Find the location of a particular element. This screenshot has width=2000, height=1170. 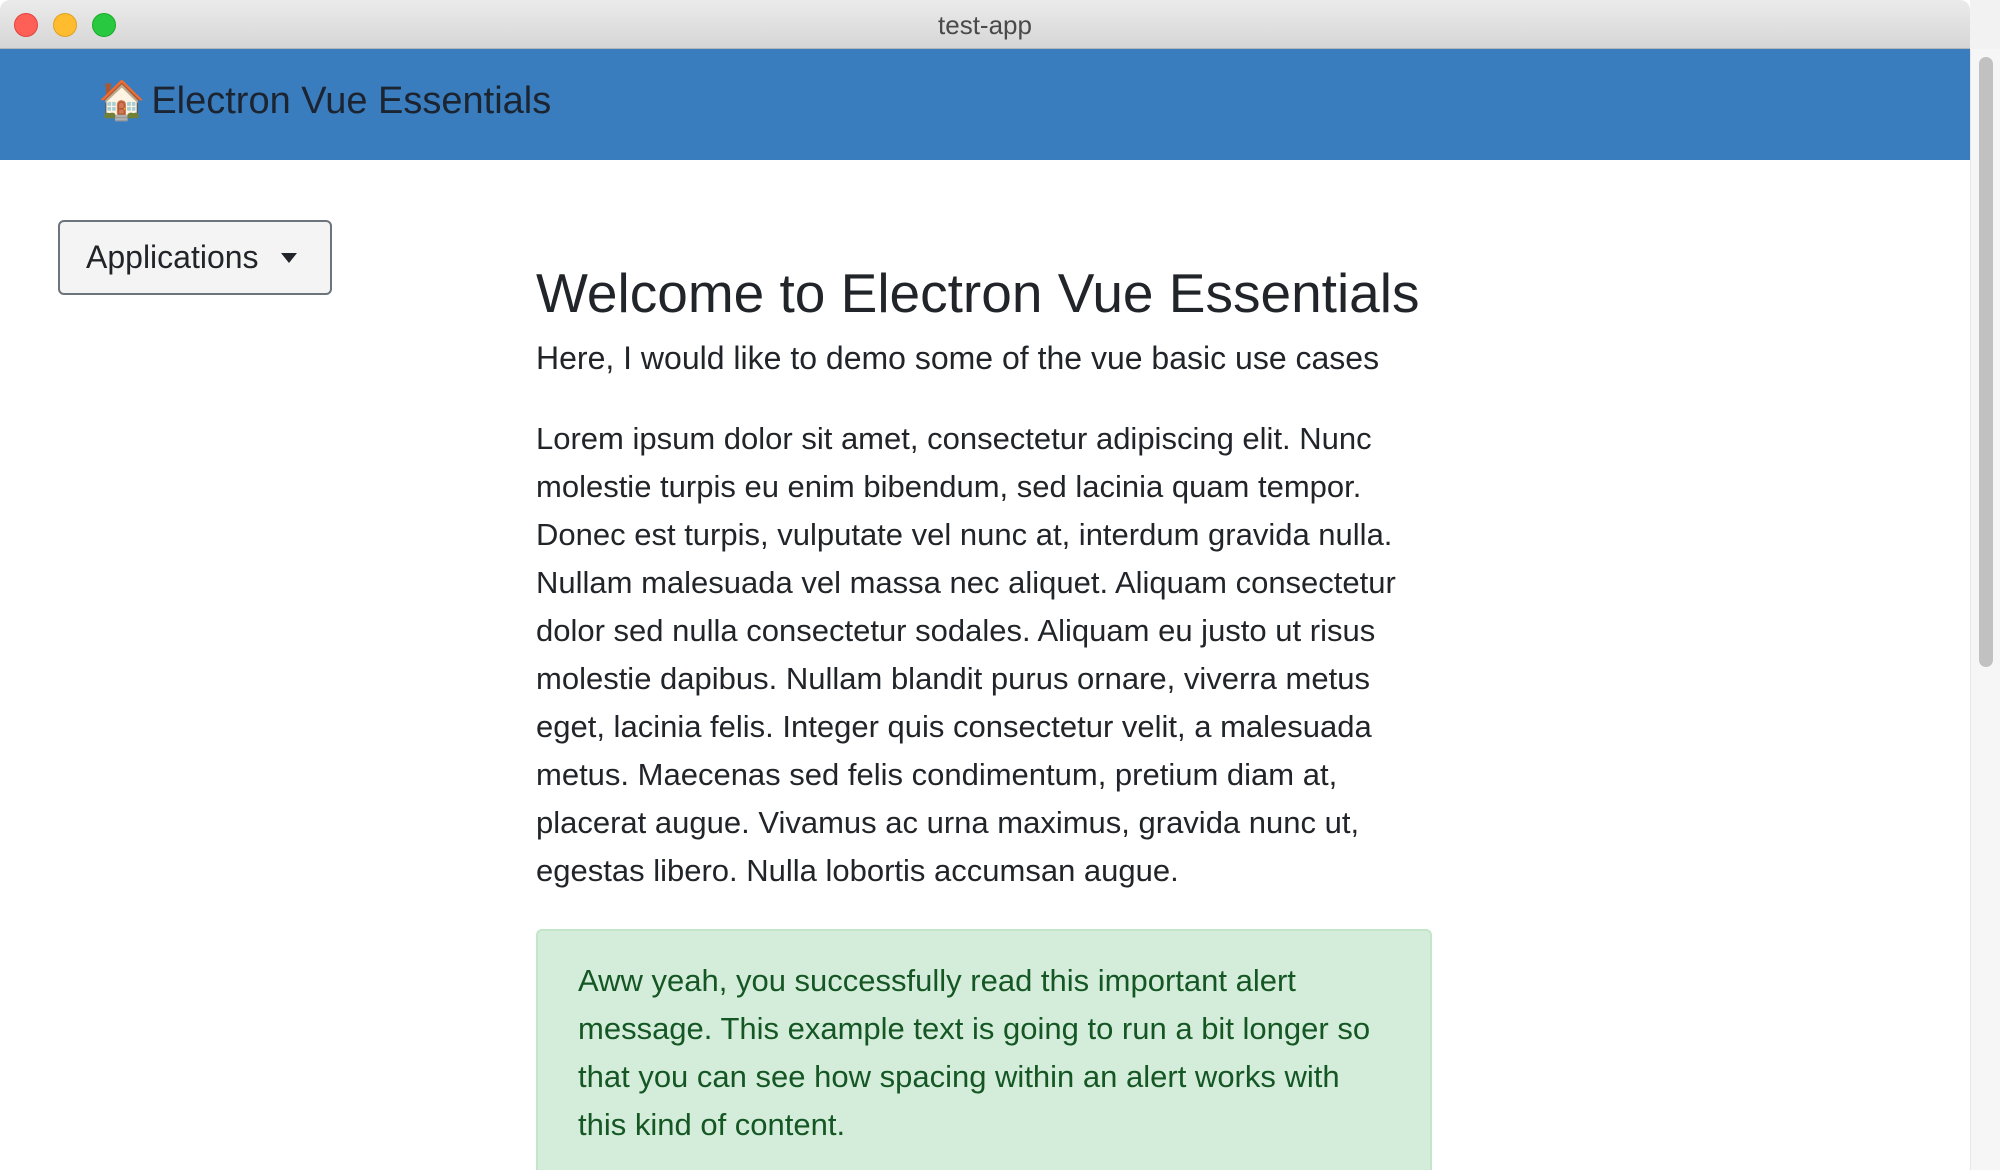

navbar-brand: 🏠 Electron Vue Essentials is located at coordinates (324, 101).